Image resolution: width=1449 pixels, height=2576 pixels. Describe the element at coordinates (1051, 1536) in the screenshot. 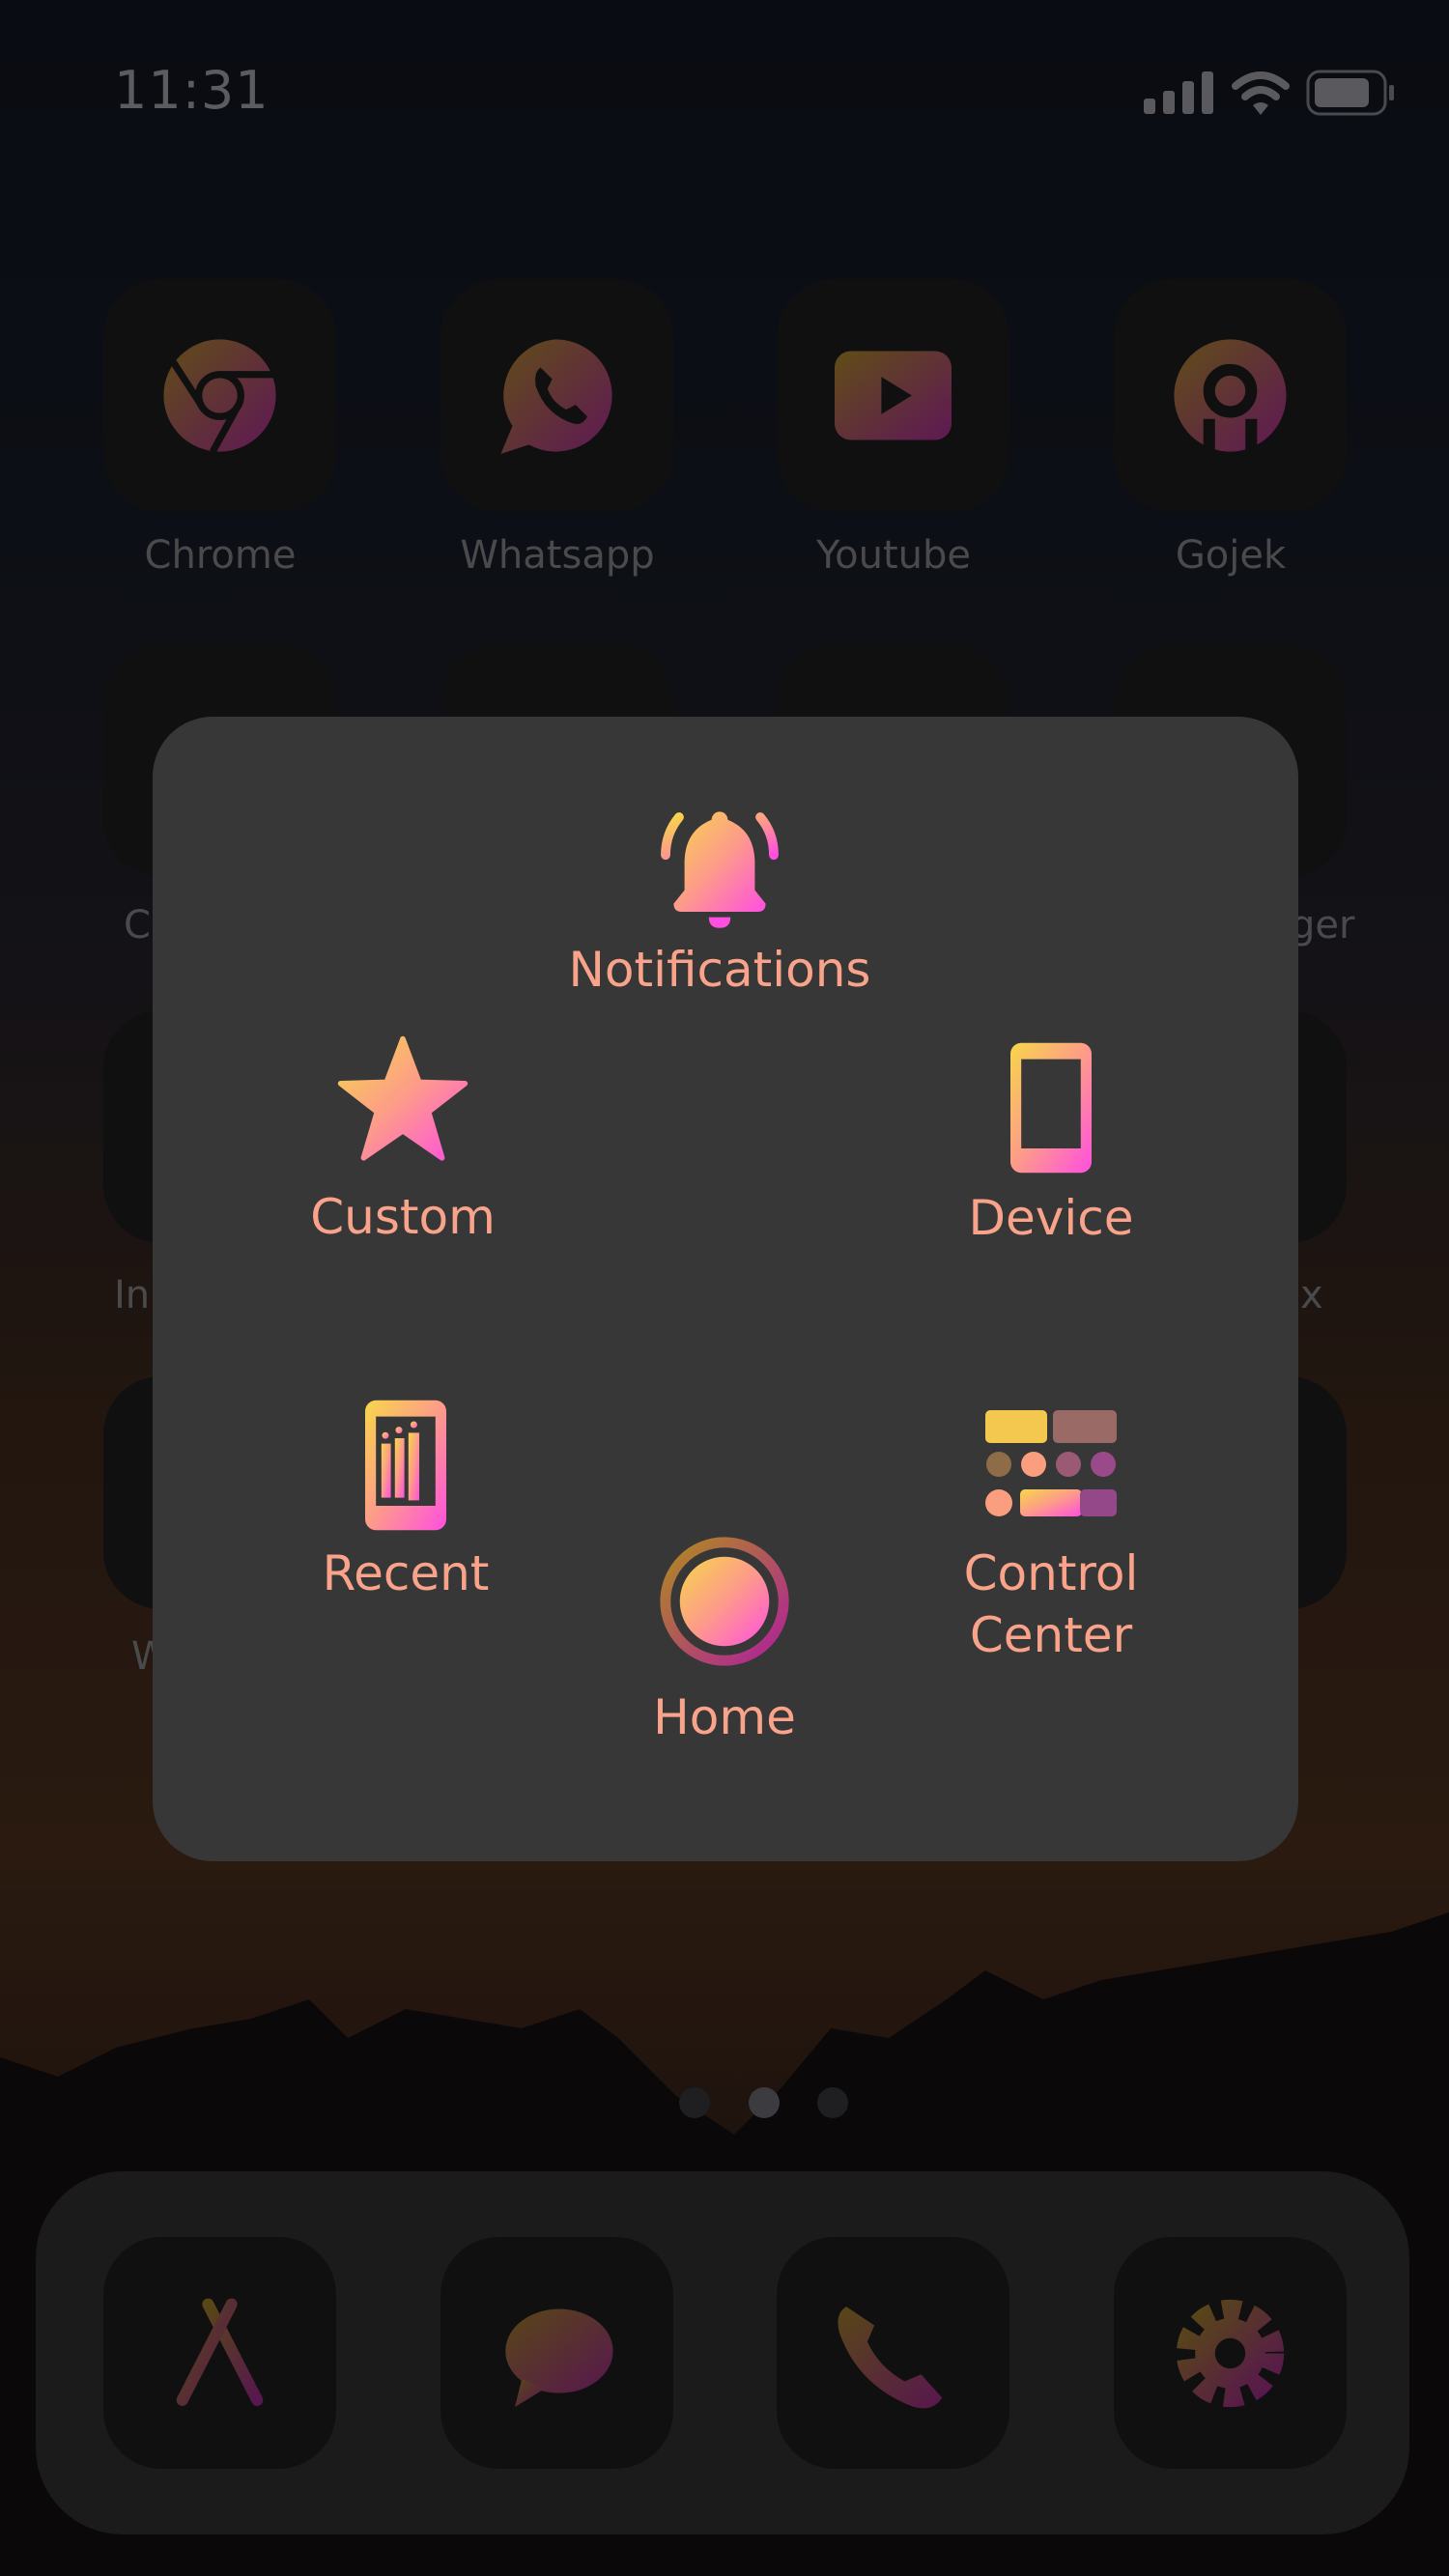

I see `menu-item-control-center: Control Center` at that location.